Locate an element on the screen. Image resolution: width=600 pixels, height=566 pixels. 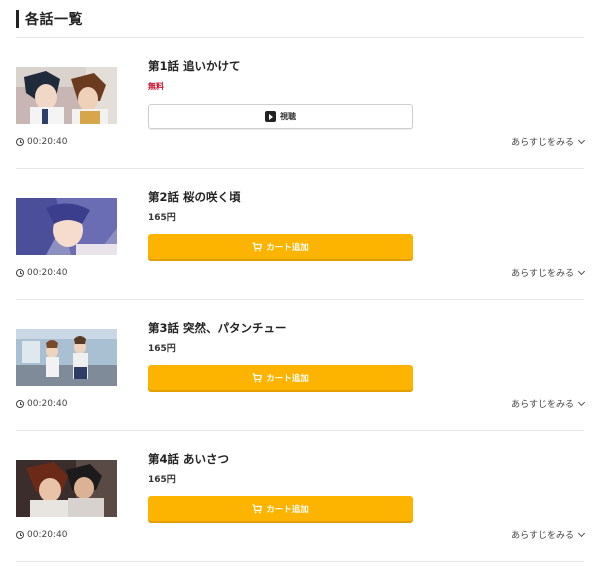
section-accent-bar is located at coordinates (17, 19).